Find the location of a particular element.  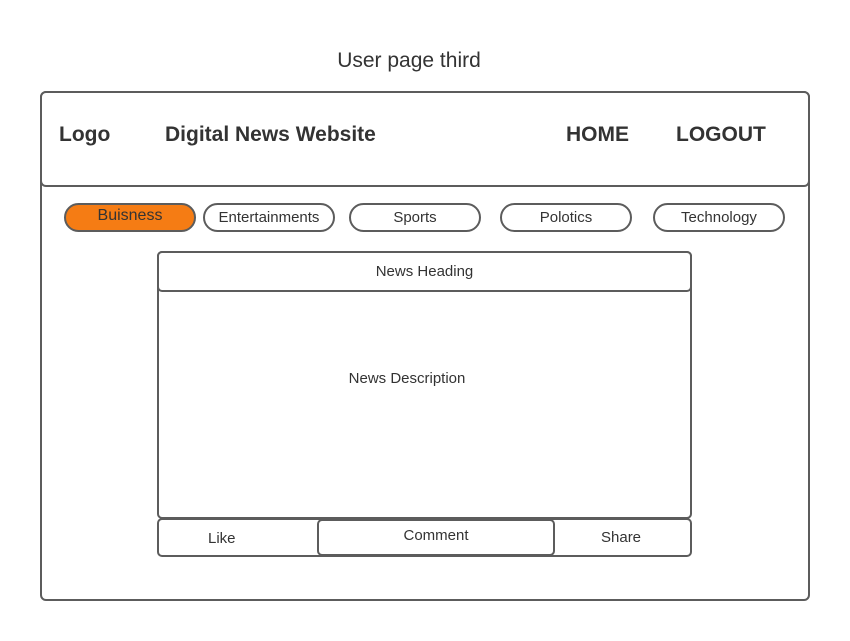

comment-button: Comment is located at coordinates (436, 537).